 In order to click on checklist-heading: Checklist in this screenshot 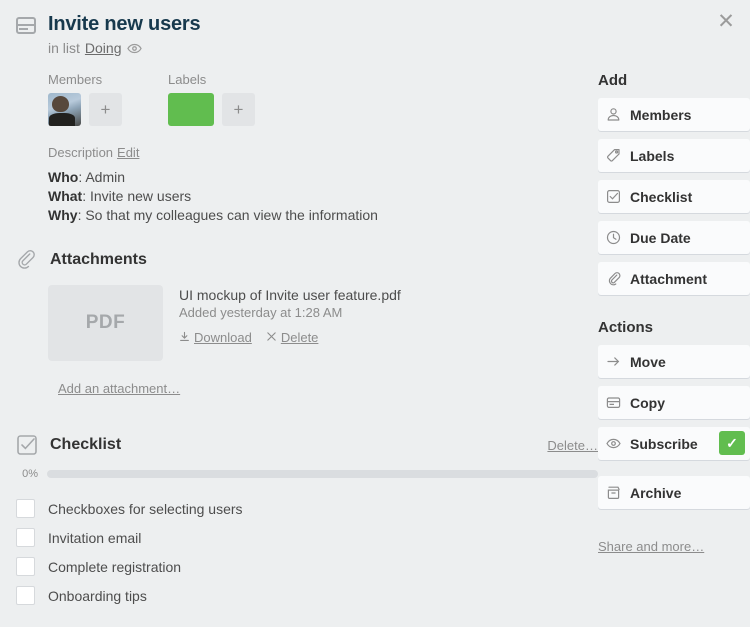, I will do `click(86, 444)`.